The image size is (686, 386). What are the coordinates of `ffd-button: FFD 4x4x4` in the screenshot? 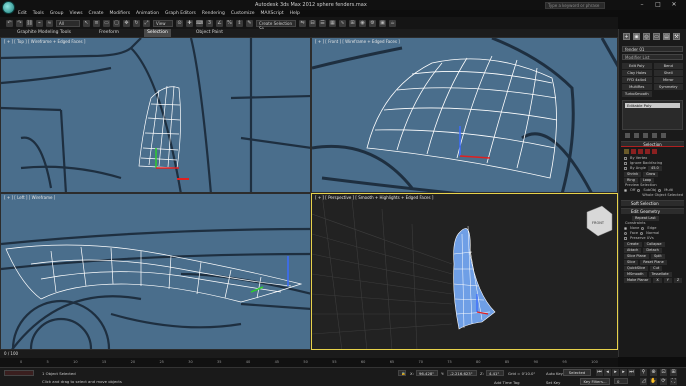 It's located at (637, 80).